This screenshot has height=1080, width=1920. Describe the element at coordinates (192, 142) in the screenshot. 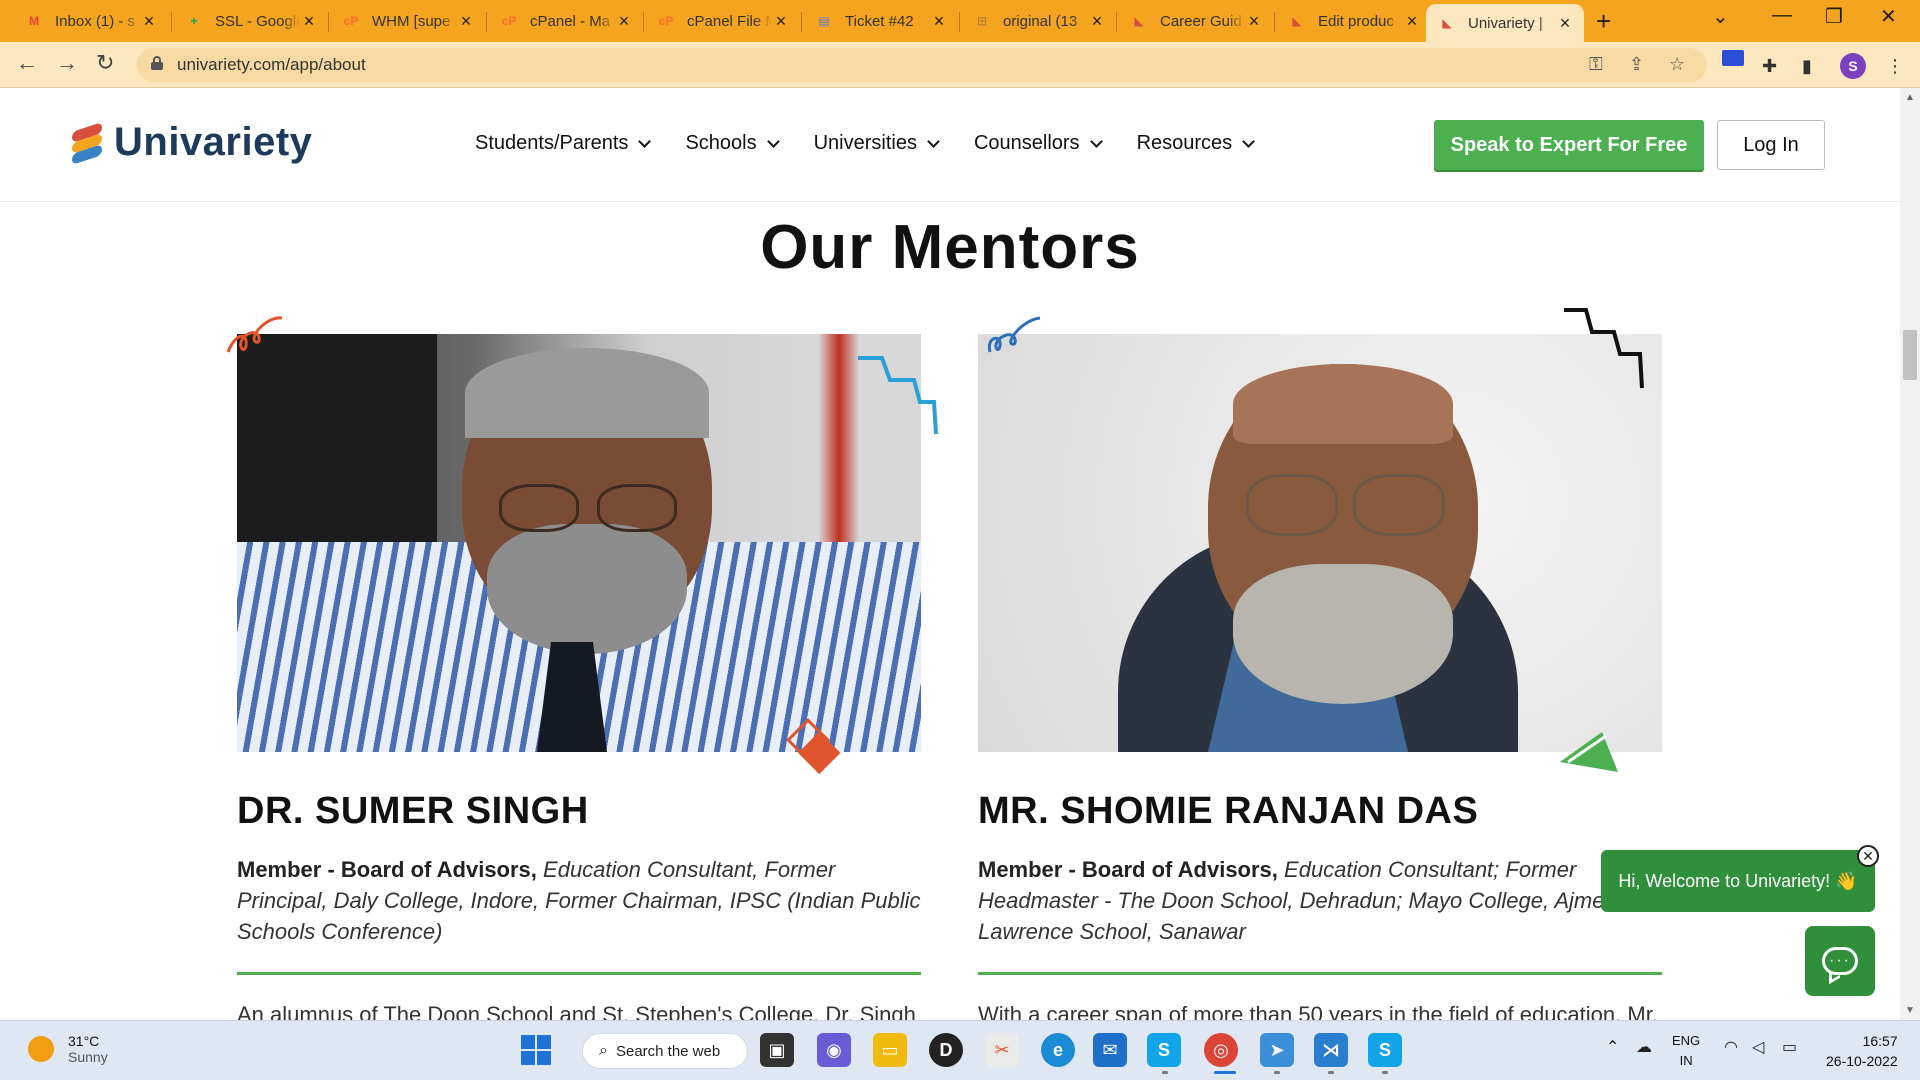

I see `site-logo: Univariety` at that location.